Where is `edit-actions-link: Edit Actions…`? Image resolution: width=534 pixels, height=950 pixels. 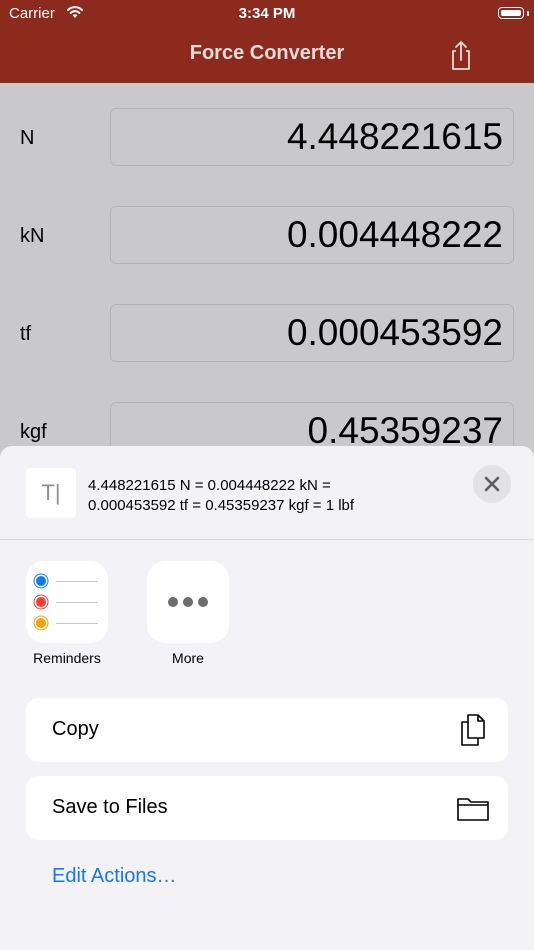 edit-actions-link: Edit Actions… is located at coordinates (114, 876).